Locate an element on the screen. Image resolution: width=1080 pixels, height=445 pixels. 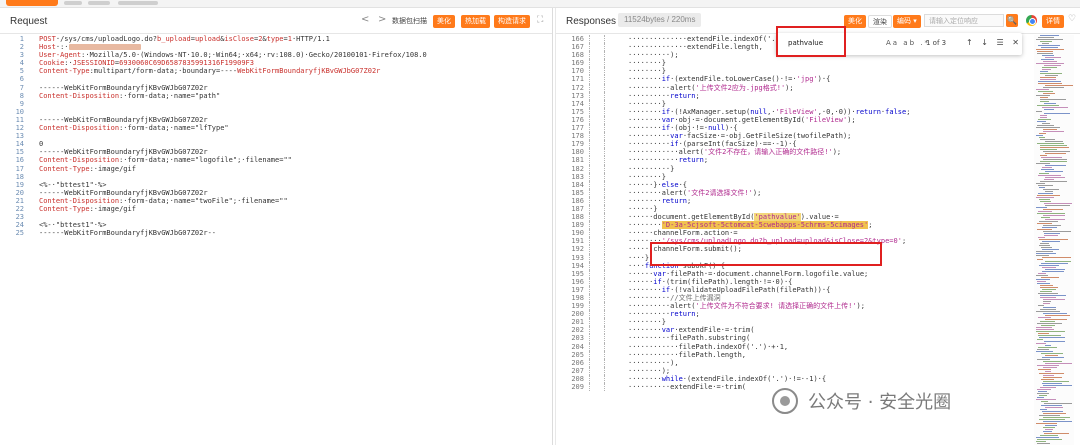
code-line: 200 ··········return; is located at coordinates (791, 314).